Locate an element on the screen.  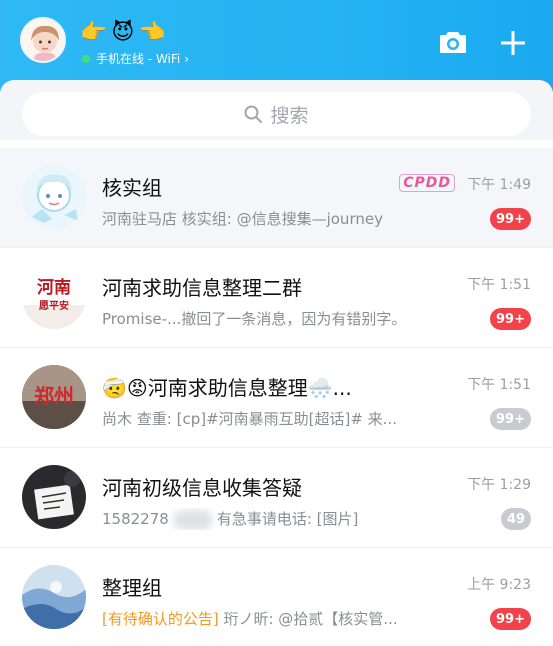
pointing-left-emoji: 👈 is located at coordinates (152, 32).